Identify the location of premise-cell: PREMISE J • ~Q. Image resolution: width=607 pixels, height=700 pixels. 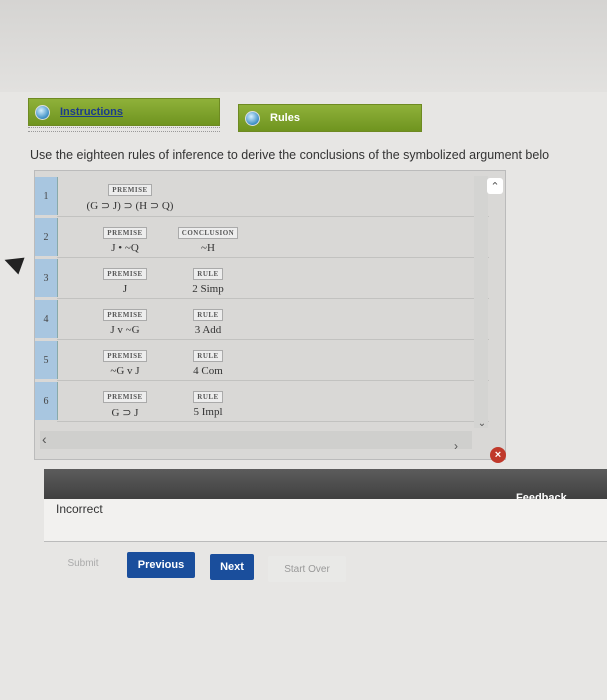
(125, 238).